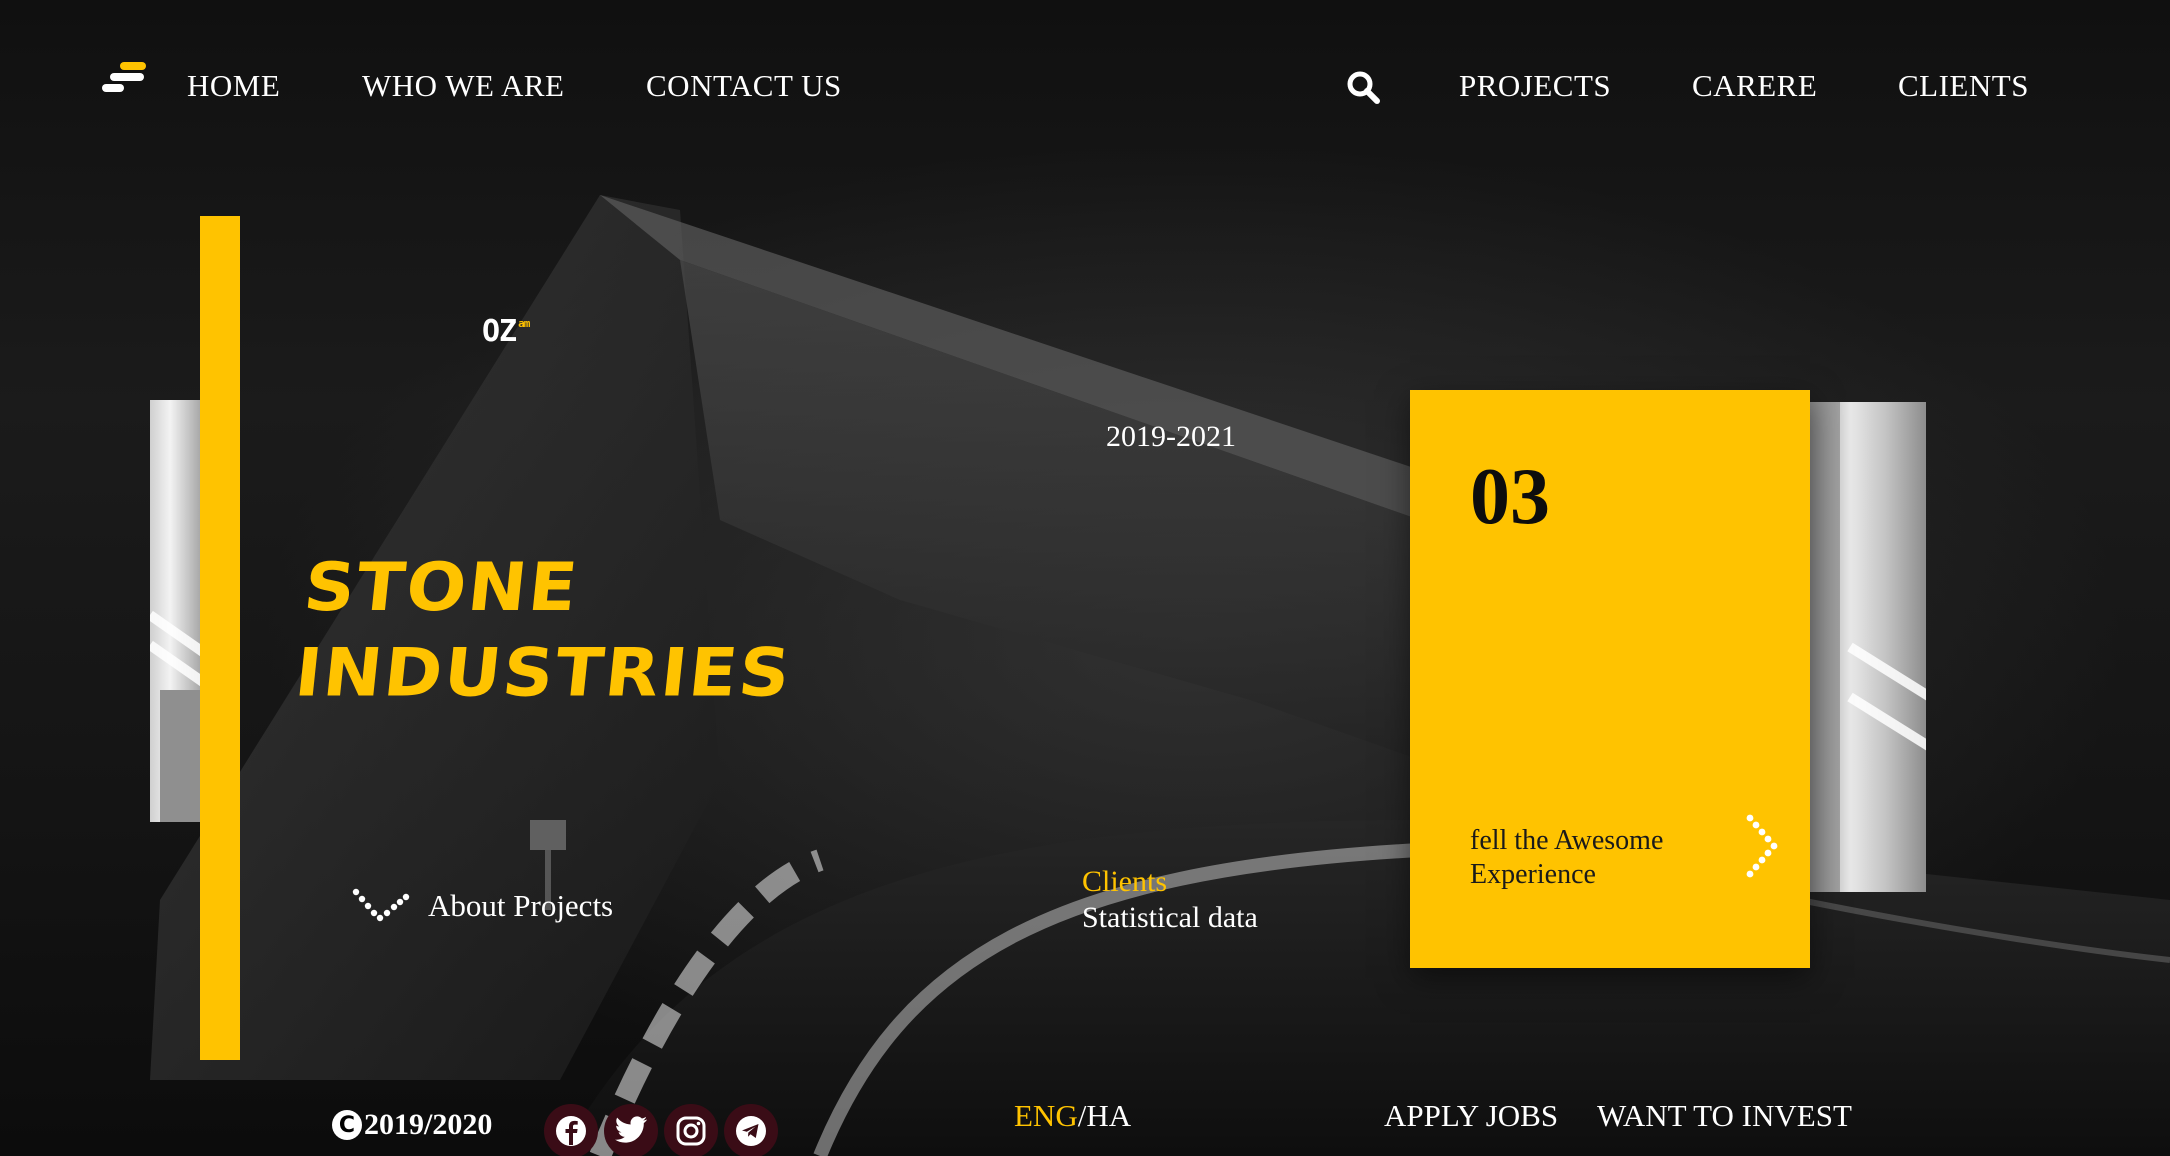 The image size is (2170, 1156). Describe the element at coordinates (381, 905) in the screenshot. I see `dotted-chevron-down-icon` at that location.